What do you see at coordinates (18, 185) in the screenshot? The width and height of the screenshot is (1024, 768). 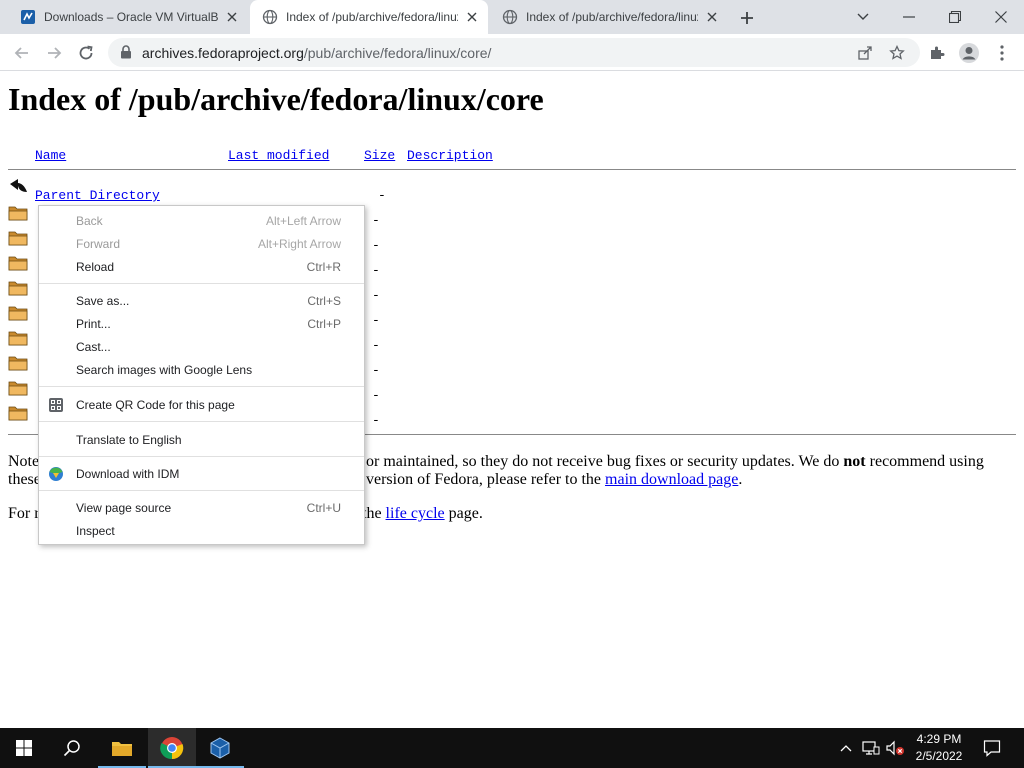 I see `back-arrow-icon` at bounding box center [18, 185].